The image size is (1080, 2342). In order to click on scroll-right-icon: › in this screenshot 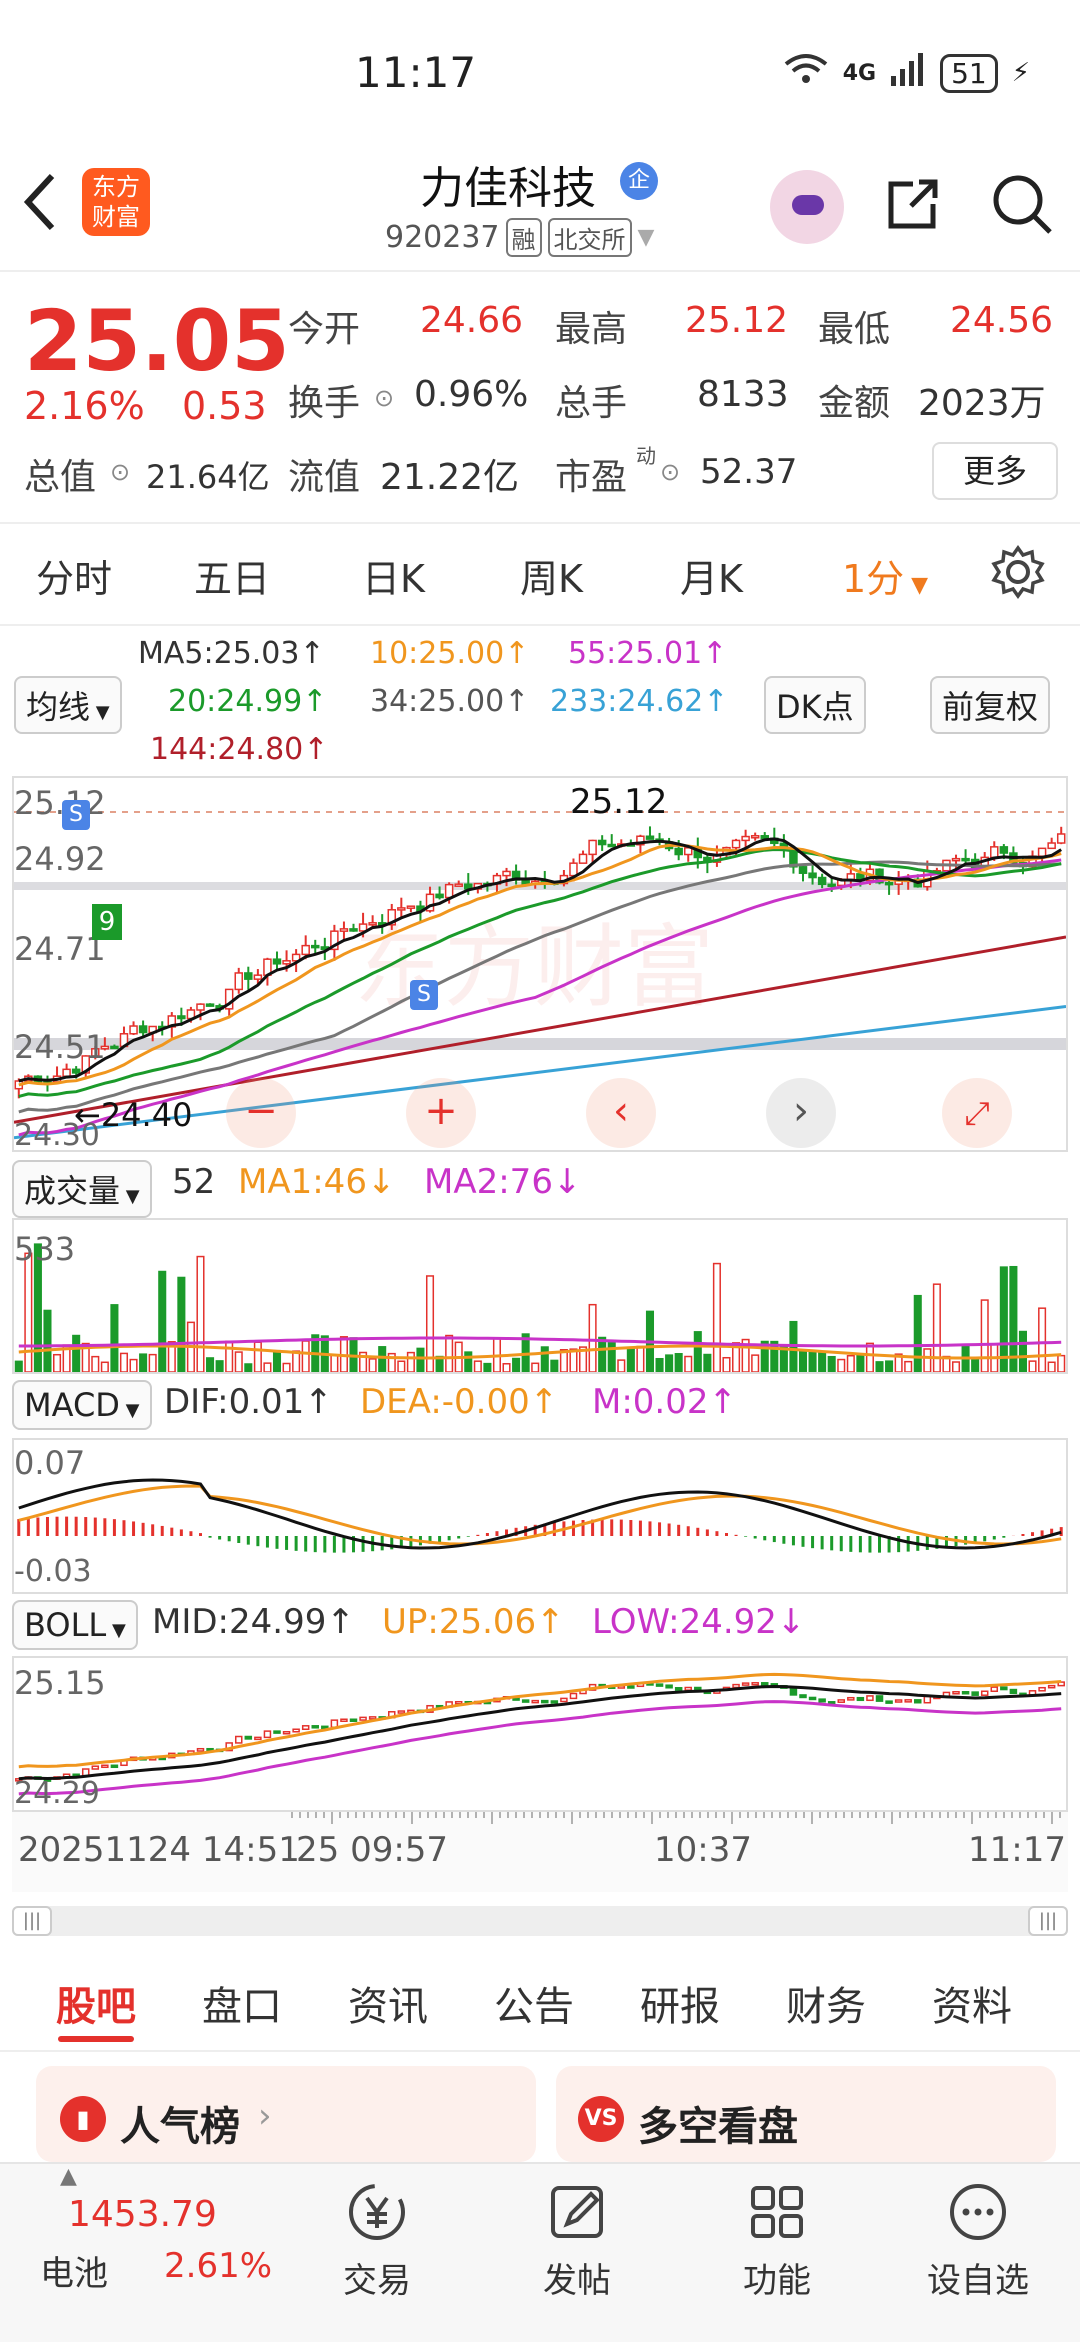, I will do `click(801, 1113)`.